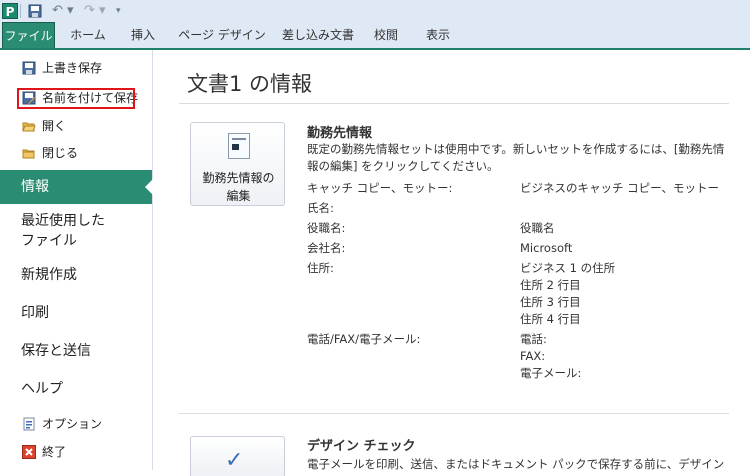 This screenshot has width=750, height=476. What do you see at coordinates (361, 446) in the screenshot?
I see `design-check-heading: デザイン チェック` at bounding box center [361, 446].